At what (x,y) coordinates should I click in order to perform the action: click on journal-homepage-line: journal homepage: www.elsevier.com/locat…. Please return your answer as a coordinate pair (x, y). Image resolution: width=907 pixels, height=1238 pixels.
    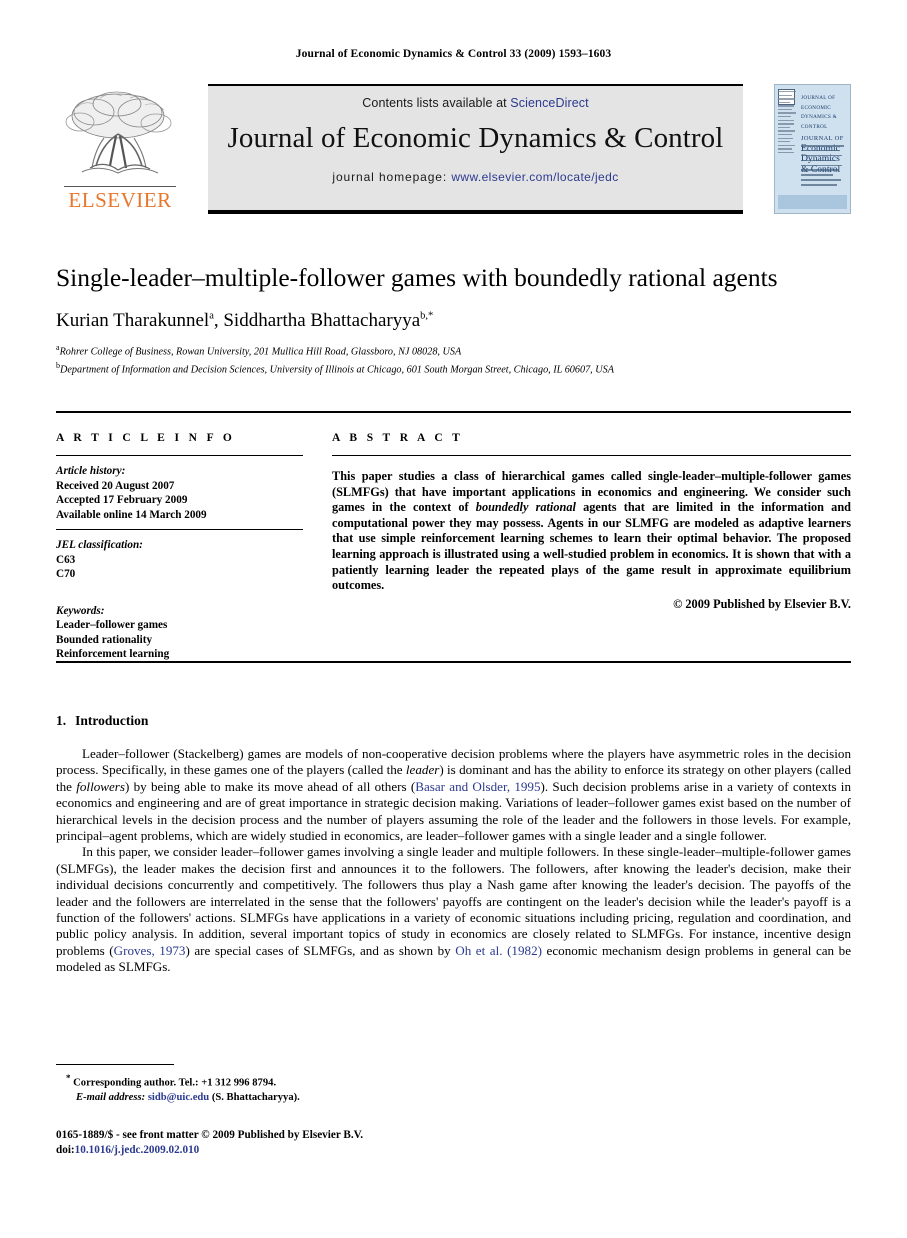
    Looking at the image, I should click on (475, 177).